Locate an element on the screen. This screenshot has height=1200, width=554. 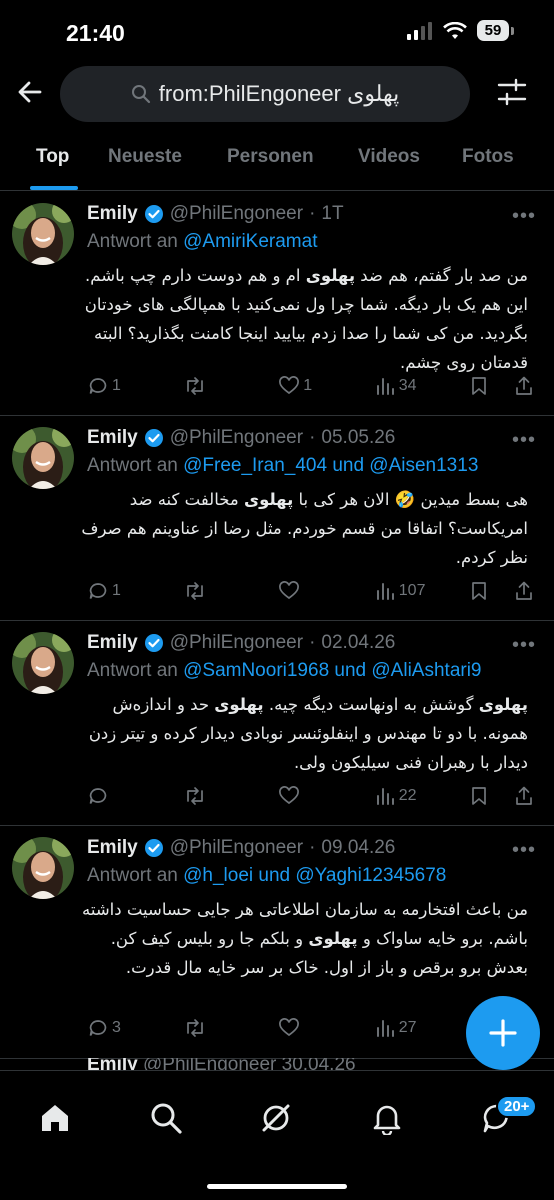
battery-indicator: 59 is located at coordinates (493, 30).